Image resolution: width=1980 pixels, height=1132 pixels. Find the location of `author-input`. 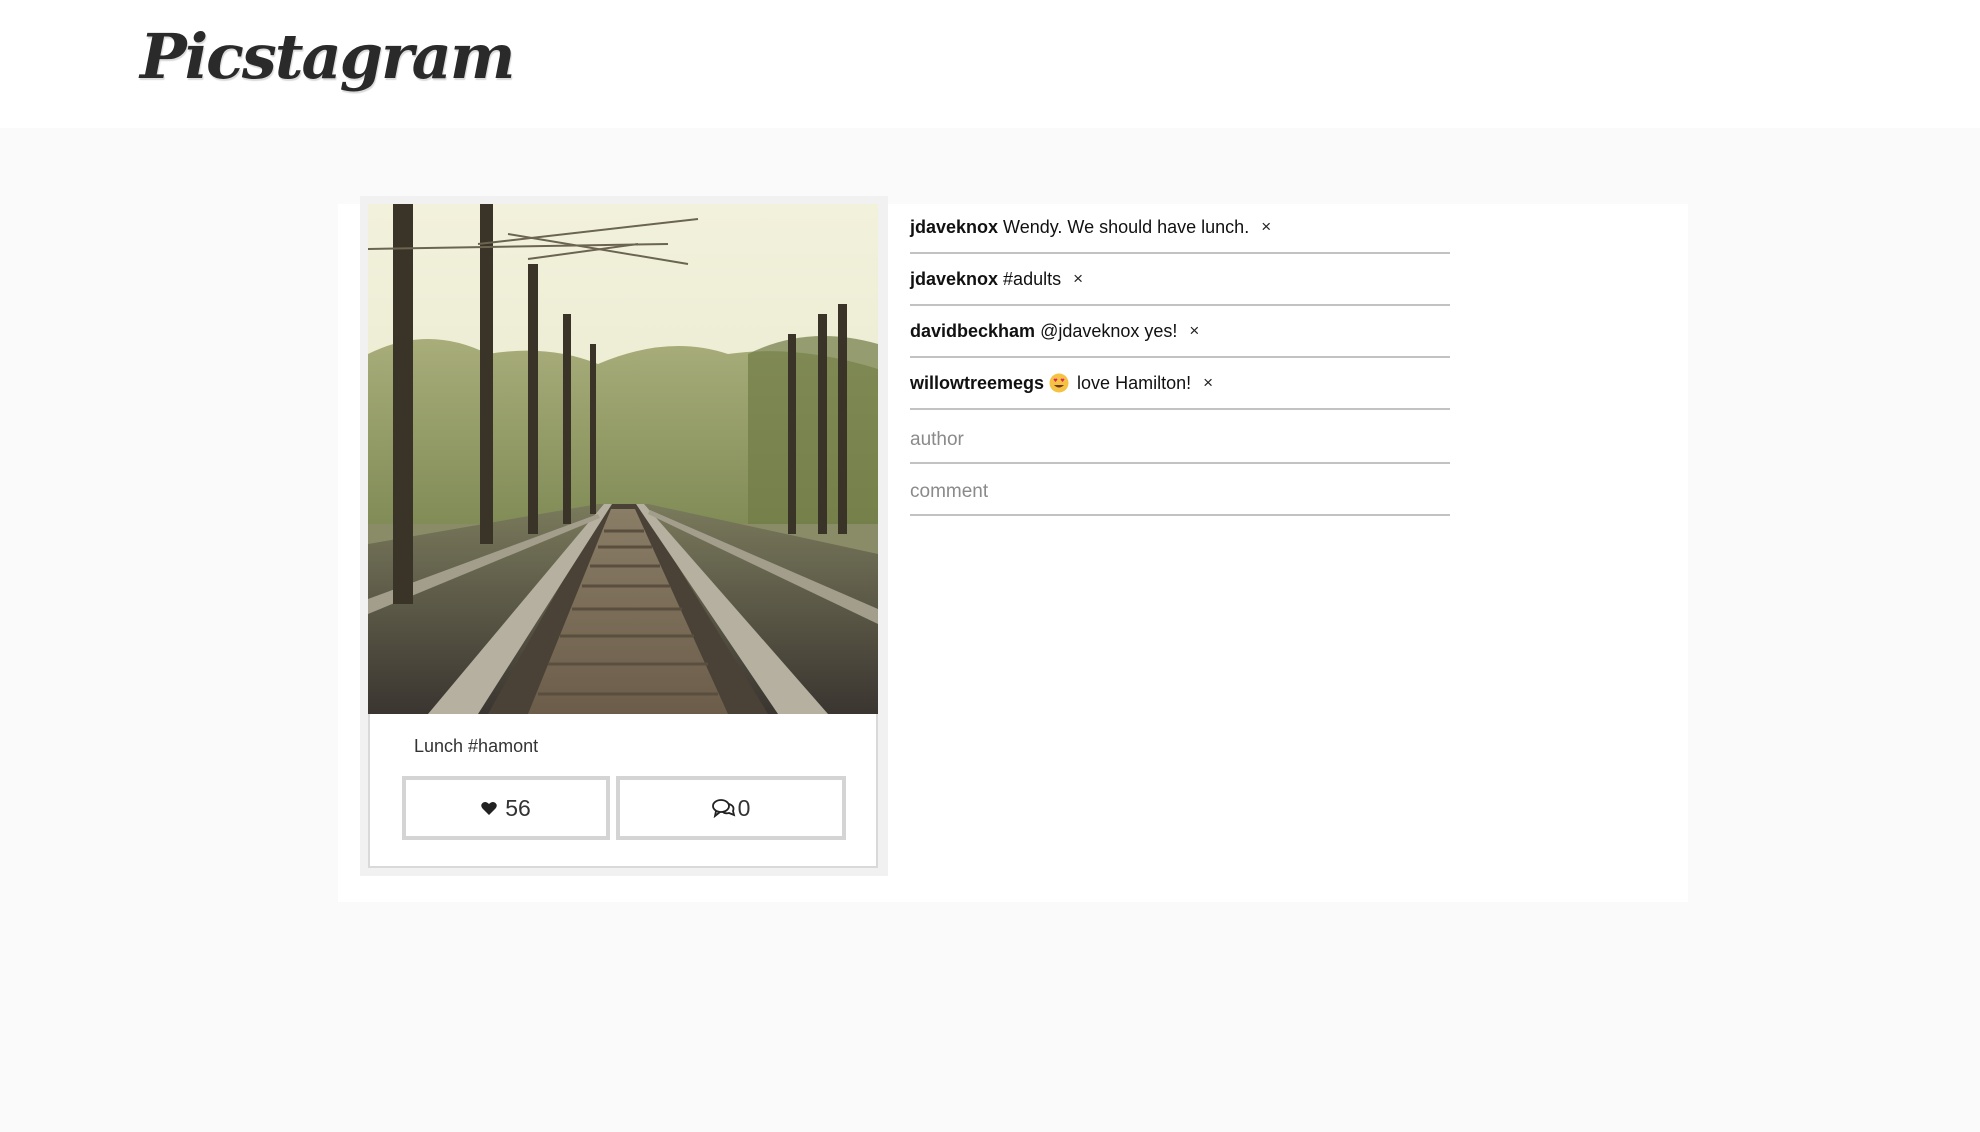

author-input is located at coordinates (1180, 436).